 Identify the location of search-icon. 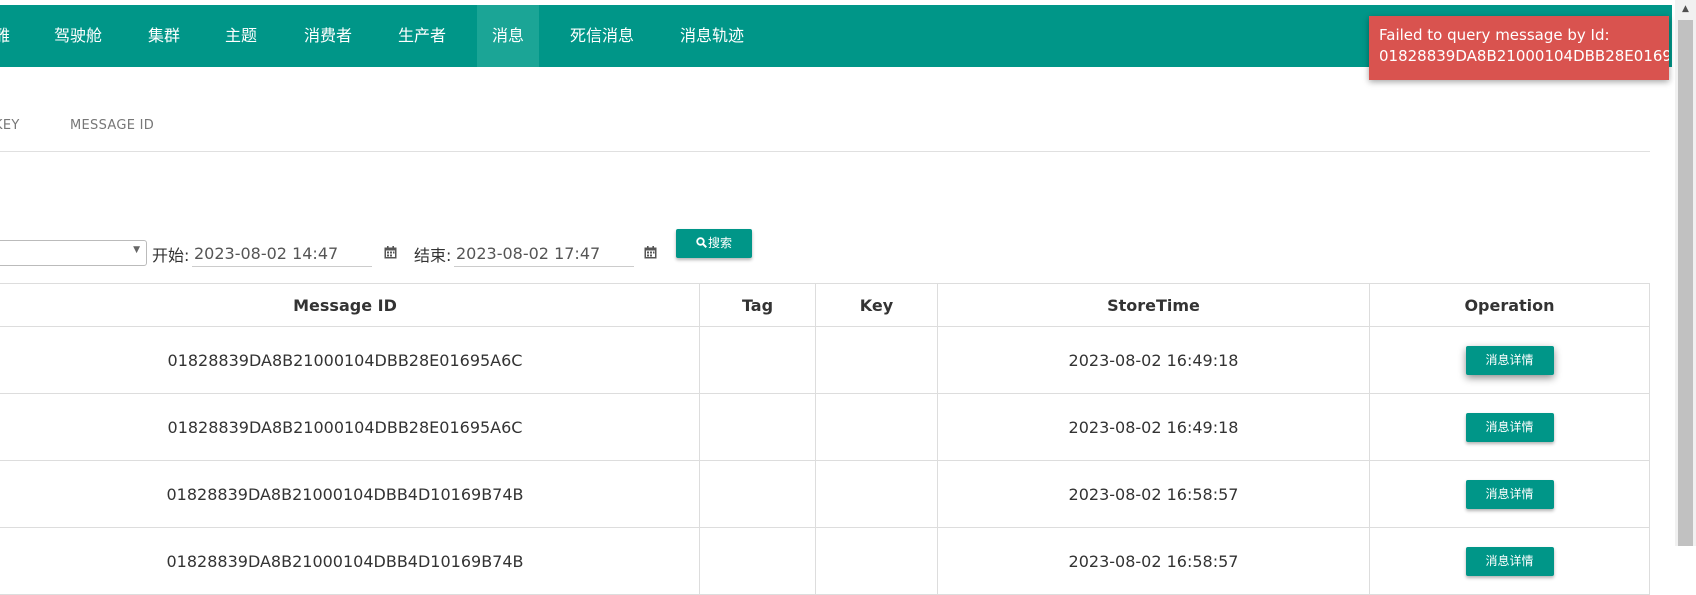
(701, 243).